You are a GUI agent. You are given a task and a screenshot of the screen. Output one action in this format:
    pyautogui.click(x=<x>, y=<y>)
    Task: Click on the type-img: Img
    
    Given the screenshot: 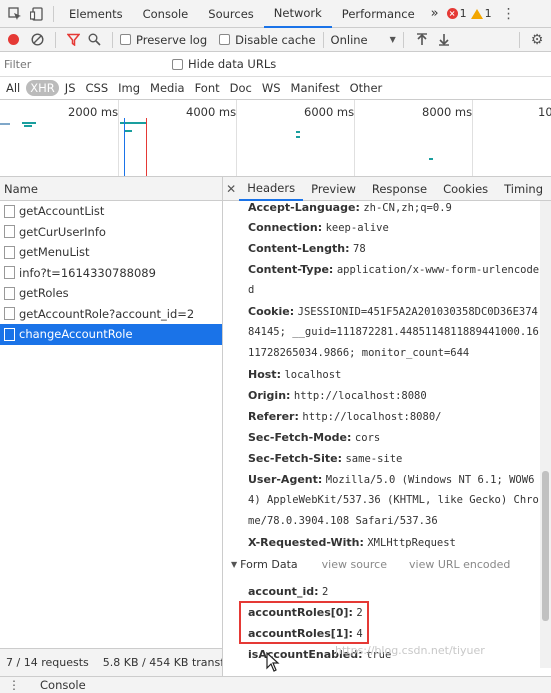 What is the action you would take?
    pyautogui.click(x=129, y=88)
    